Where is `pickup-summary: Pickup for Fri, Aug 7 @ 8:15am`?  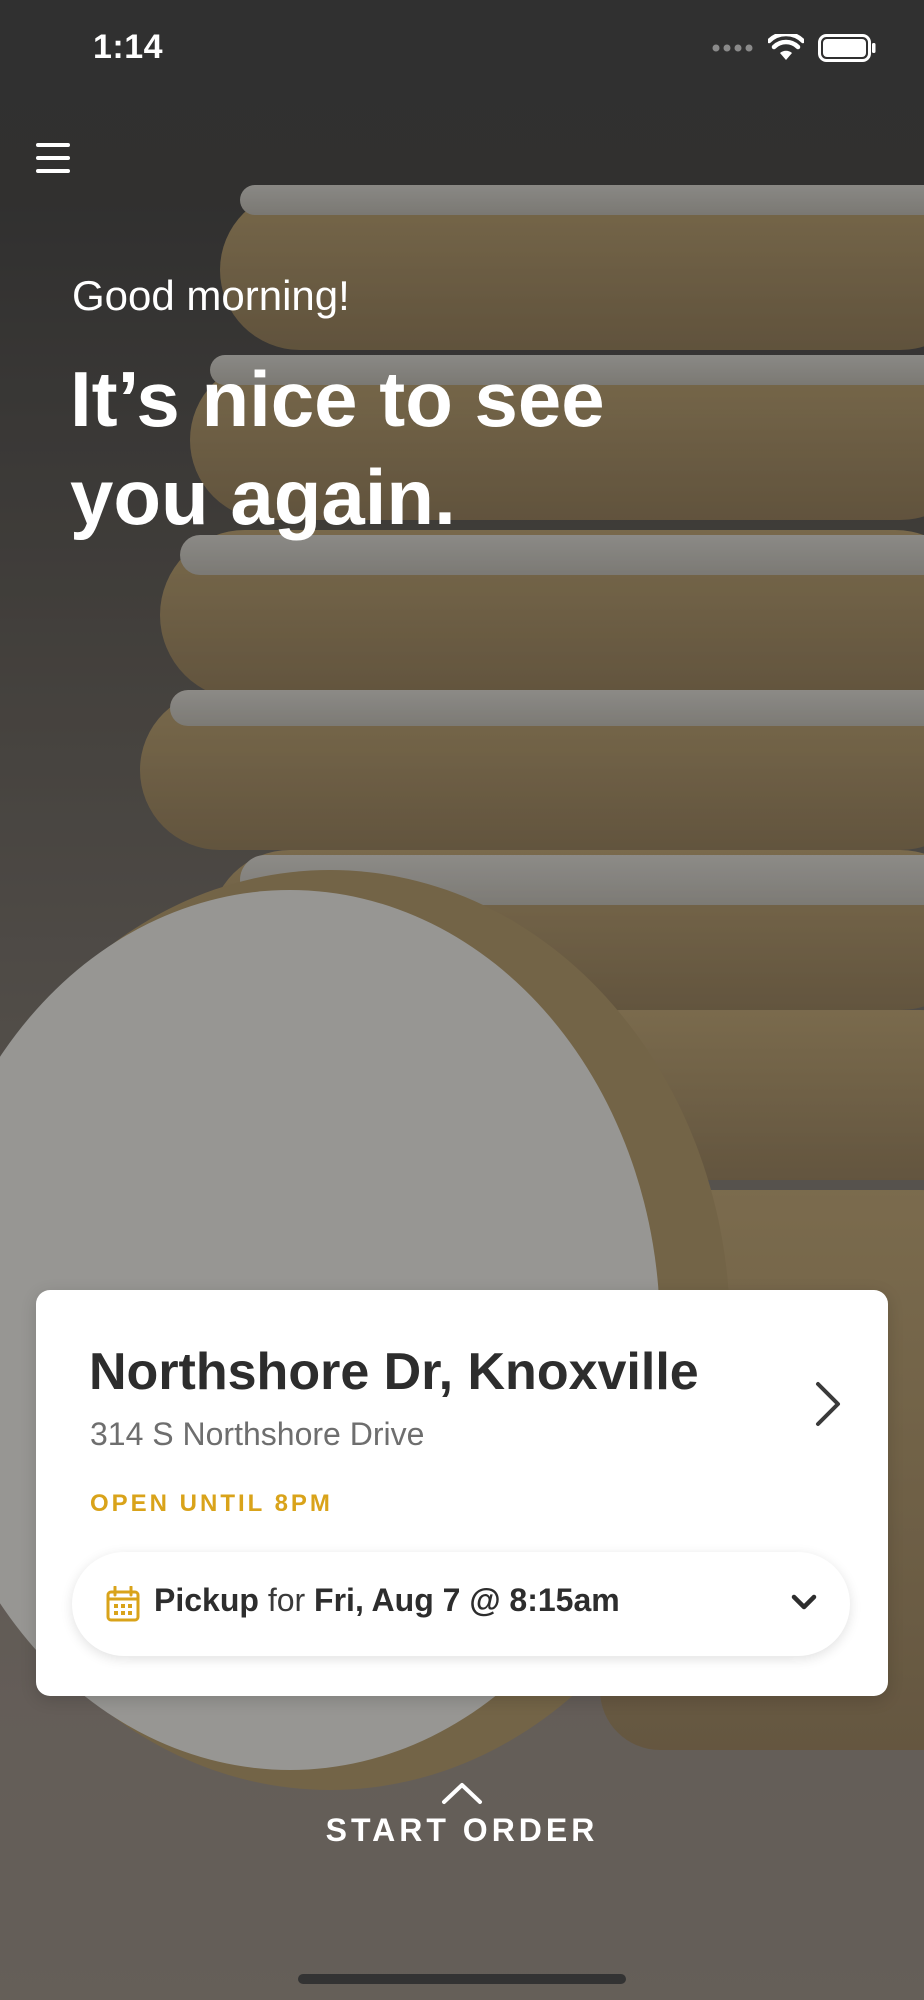
pickup-summary: Pickup for Fri, Aug 7 @ 8:15am is located at coordinates (387, 1600).